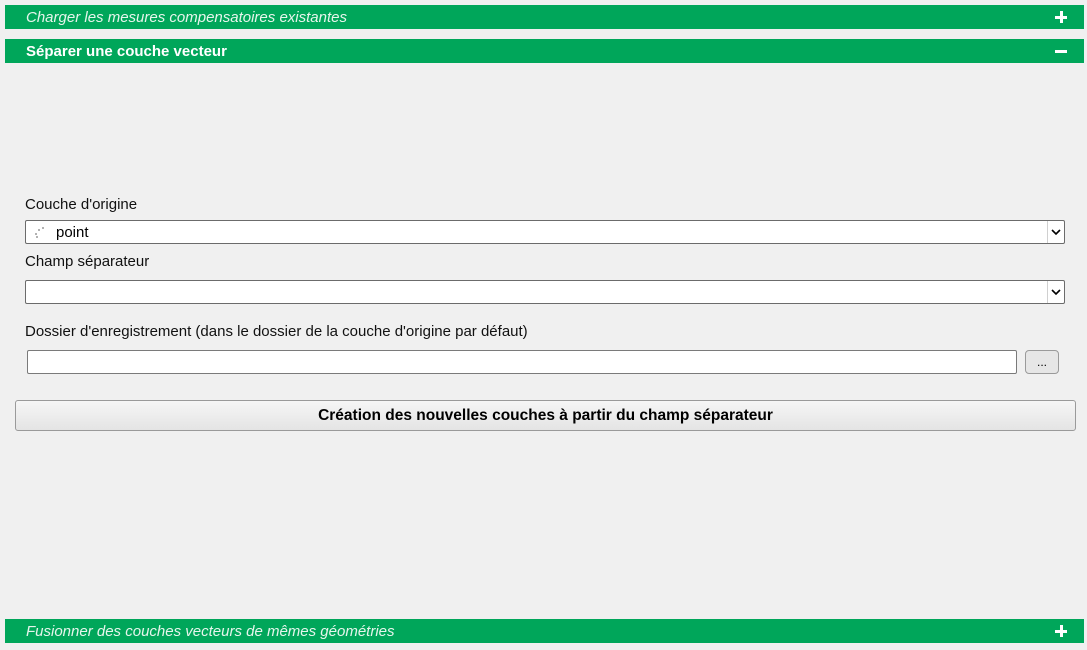 This screenshot has width=1087, height=650. I want to click on couche-origine-select: point, so click(545, 232).